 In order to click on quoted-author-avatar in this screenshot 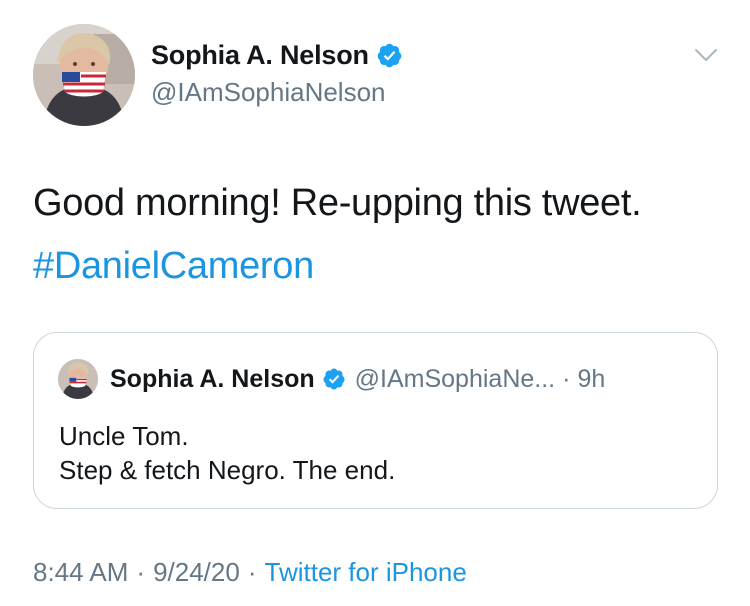, I will do `click(78, 379)`.